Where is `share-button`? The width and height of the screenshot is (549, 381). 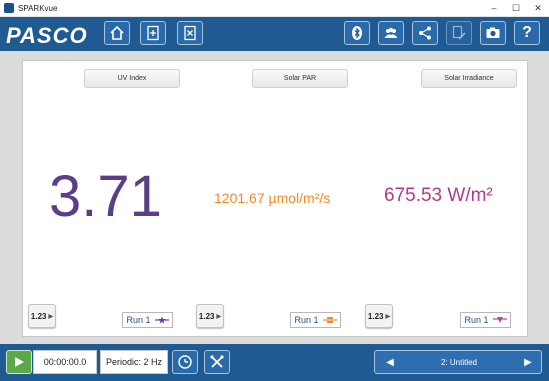 share-button is located at coordinates (425, 33).